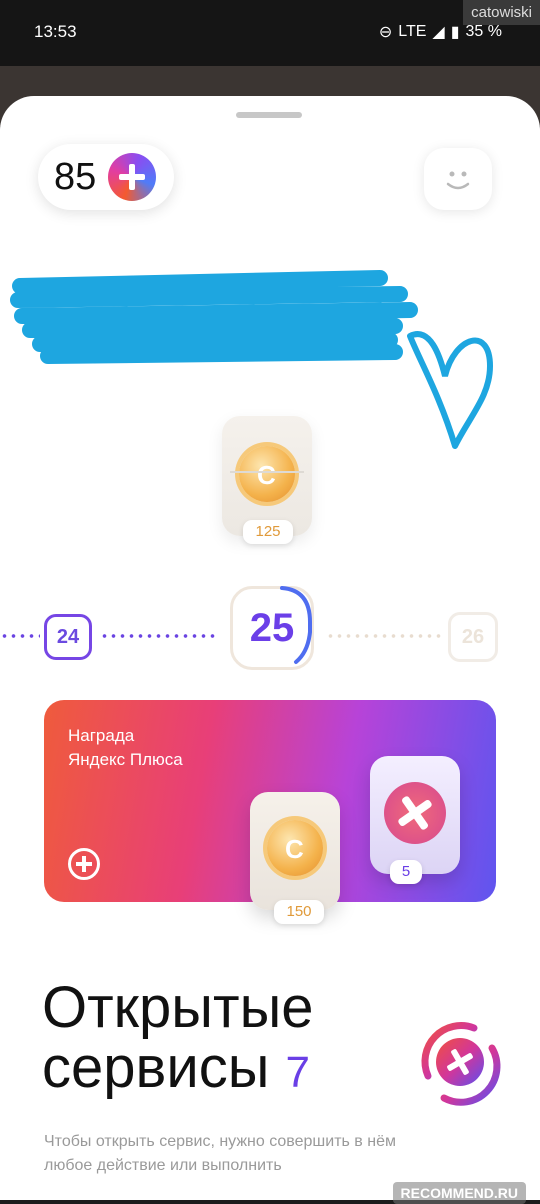 The height and width of the screenshot is (1204, 540). What do you see at coordinates (384, 636) in the screenshot?
I see `progress-dots-remaining` at bounding box center [384, 636].